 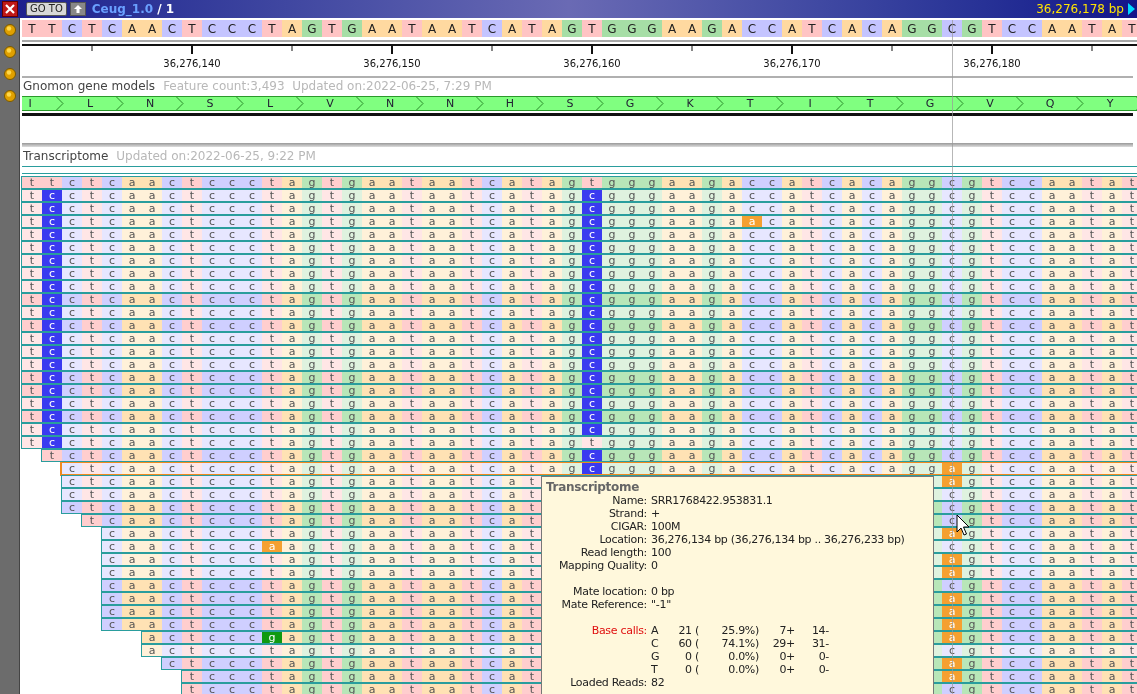 What do you see at coordinates (628, 526) in the screenshot?
I see `field-label: CIGAR:` at bounding box center [628, 526].